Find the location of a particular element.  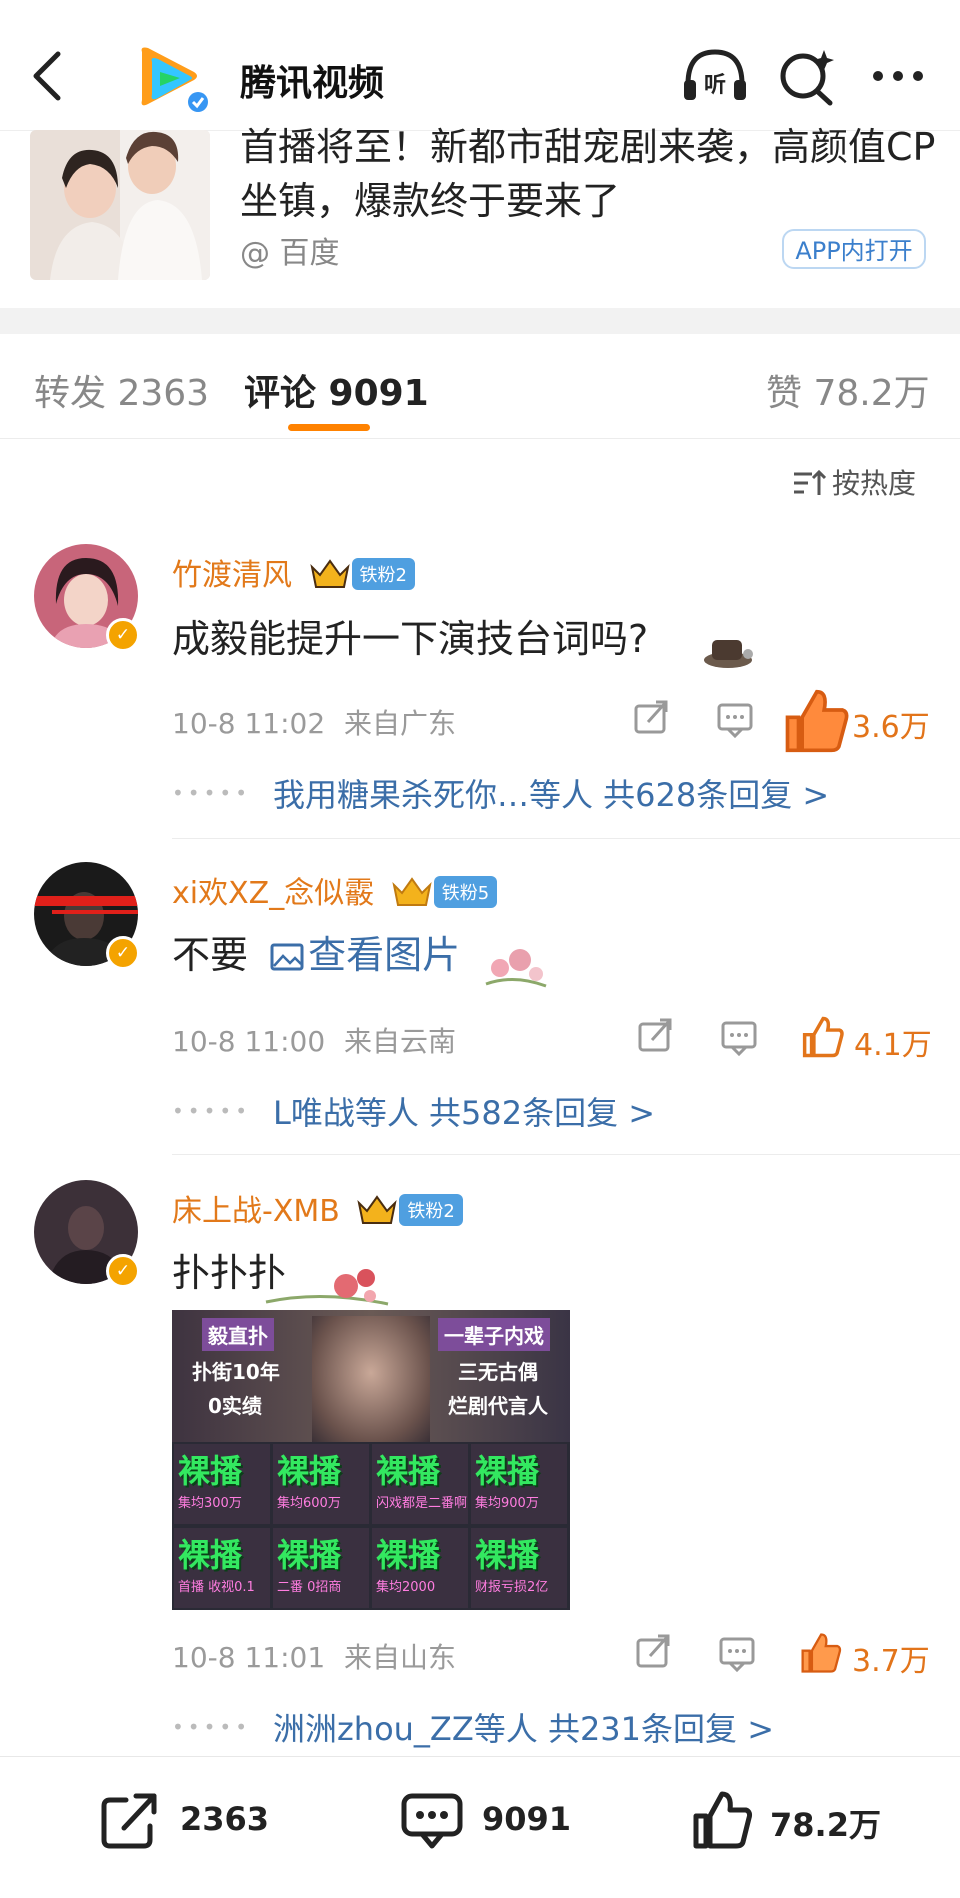

comment-decoration-icon is located at coordinates (728, 654).